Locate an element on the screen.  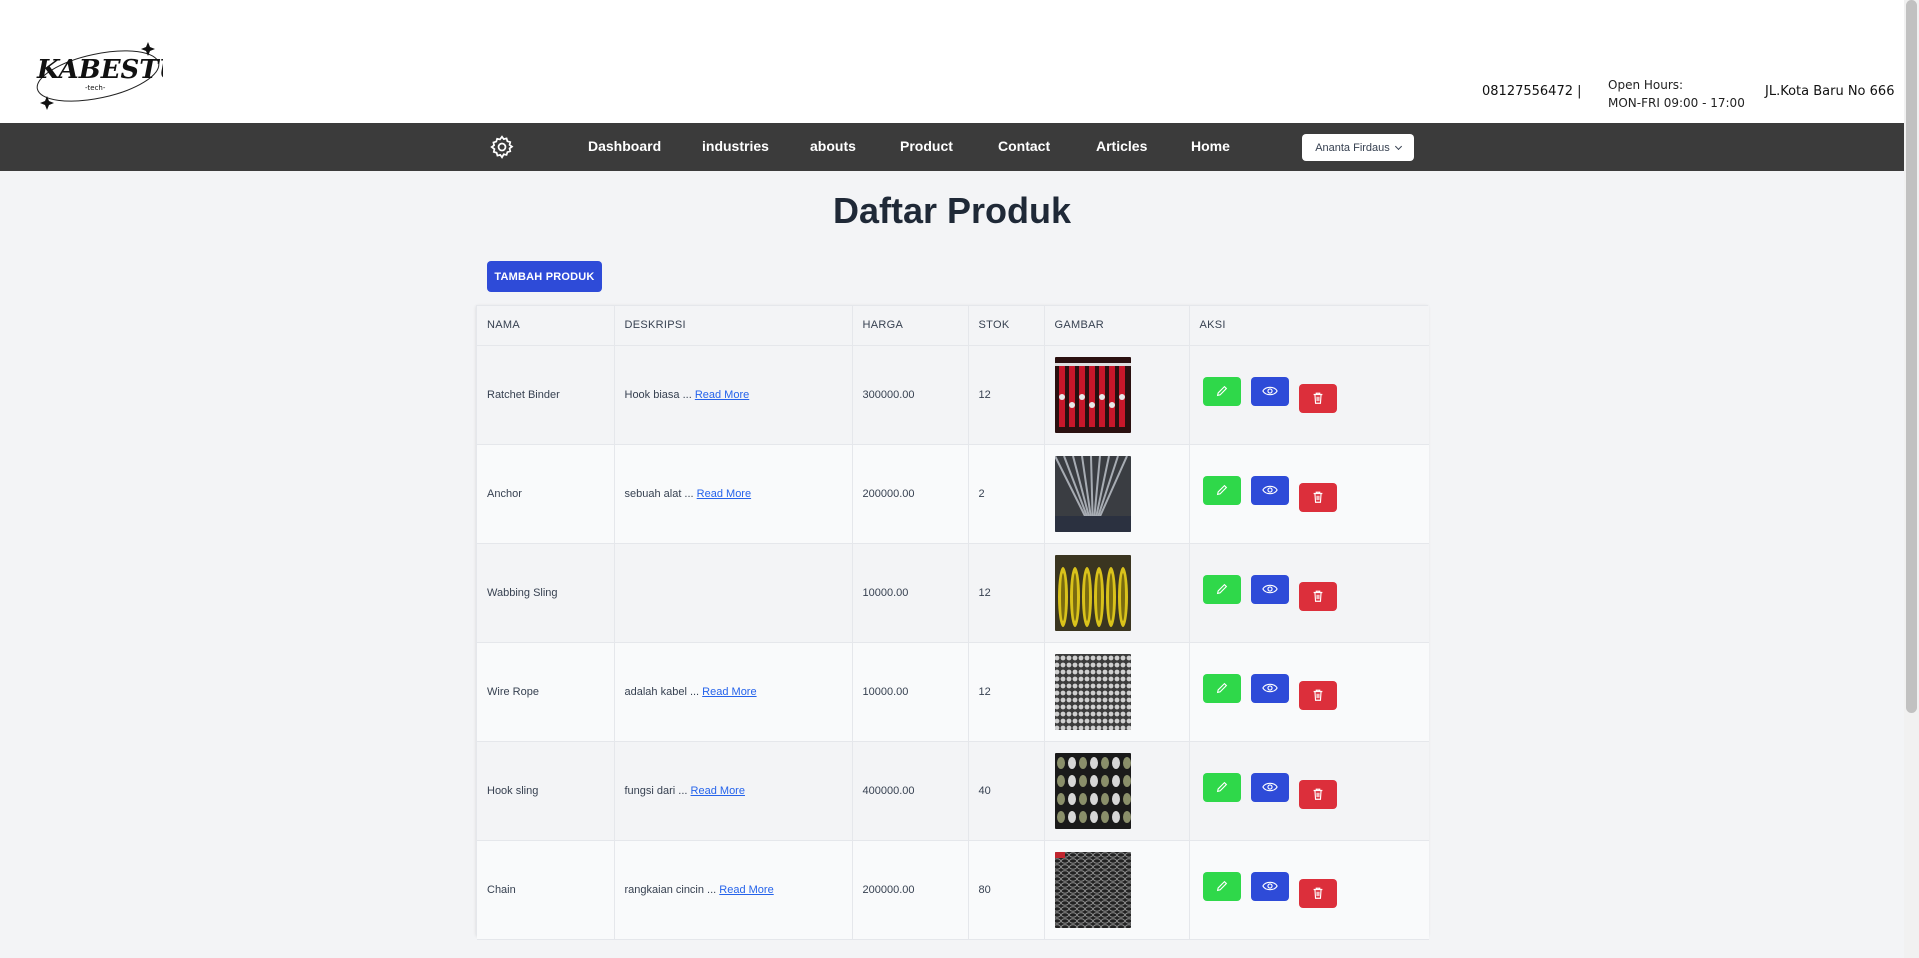
cell-deskripsi: sebuah alat ... Read More is located at coordinates (733, 494).